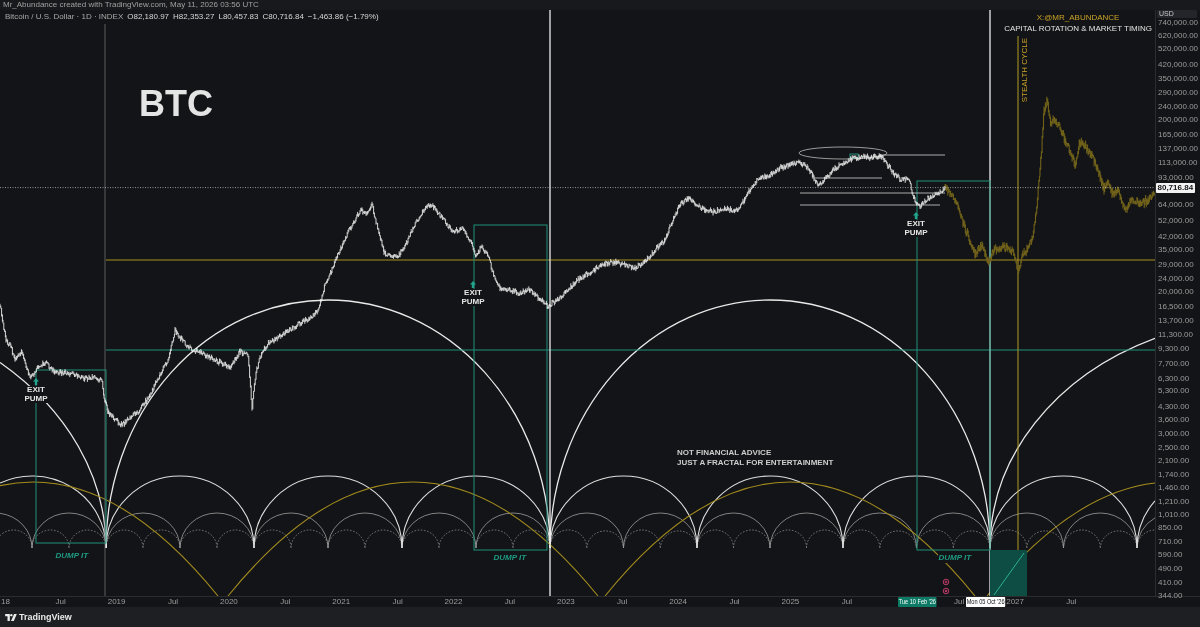  What do you see at coordinates (148, 17) in the screenshot?
I see `ohlc-value: O82,180.97` at bounding box center [148, 17].